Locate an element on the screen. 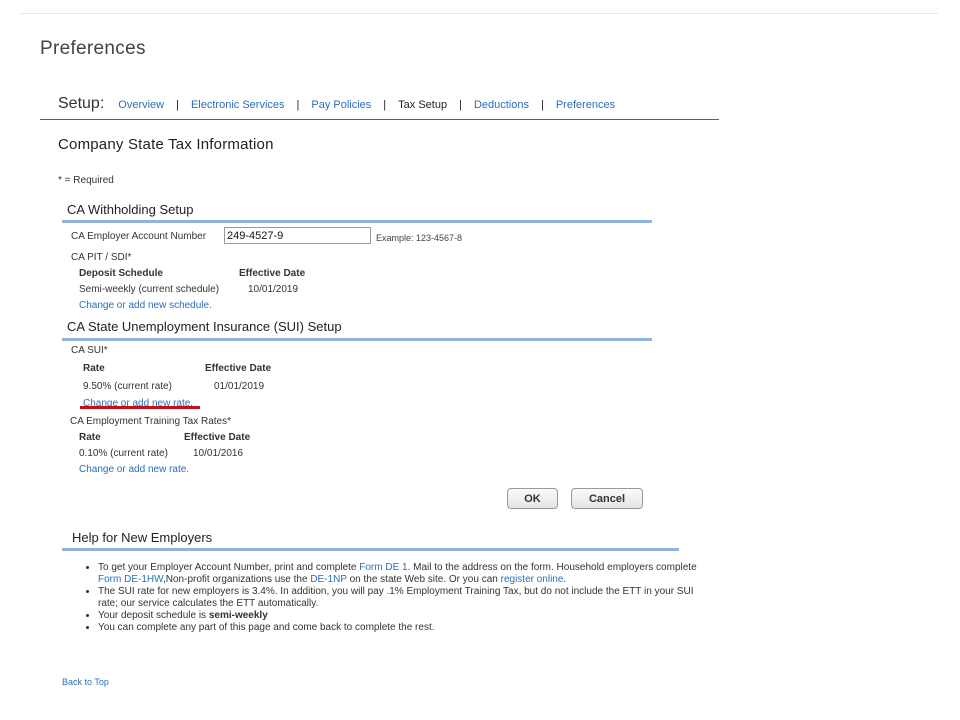  account-number-example: Example: 123-4567-8 is located at coordinates (419, 238).